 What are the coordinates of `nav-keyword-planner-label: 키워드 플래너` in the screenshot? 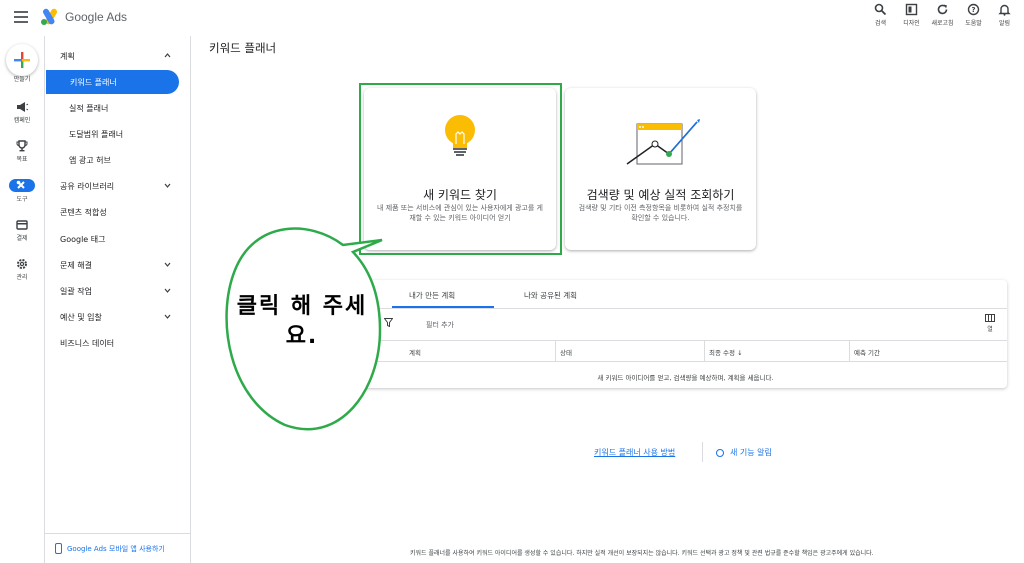 It's located at (93, 82).